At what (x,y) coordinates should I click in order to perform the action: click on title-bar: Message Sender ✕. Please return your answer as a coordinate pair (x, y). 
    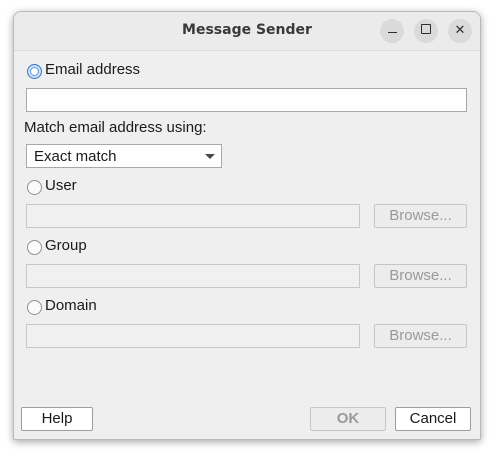
    Looking at the image, I should click on (247, 31).